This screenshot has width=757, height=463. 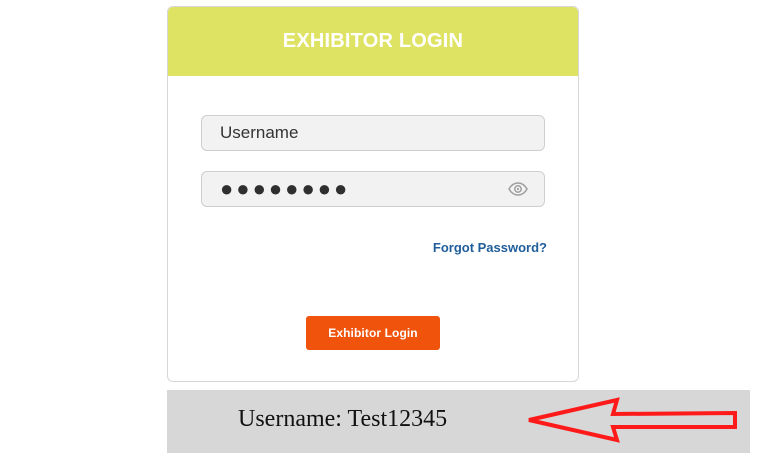 I want to click on exhibitor-login-button: Exhibitor Login, so click(x=373, y=333).